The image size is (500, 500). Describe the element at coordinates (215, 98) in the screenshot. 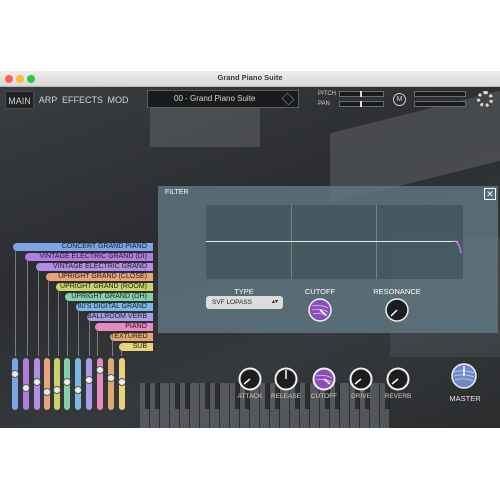

I see `preset-name: 00 - Grand Piano Suite` at that location.